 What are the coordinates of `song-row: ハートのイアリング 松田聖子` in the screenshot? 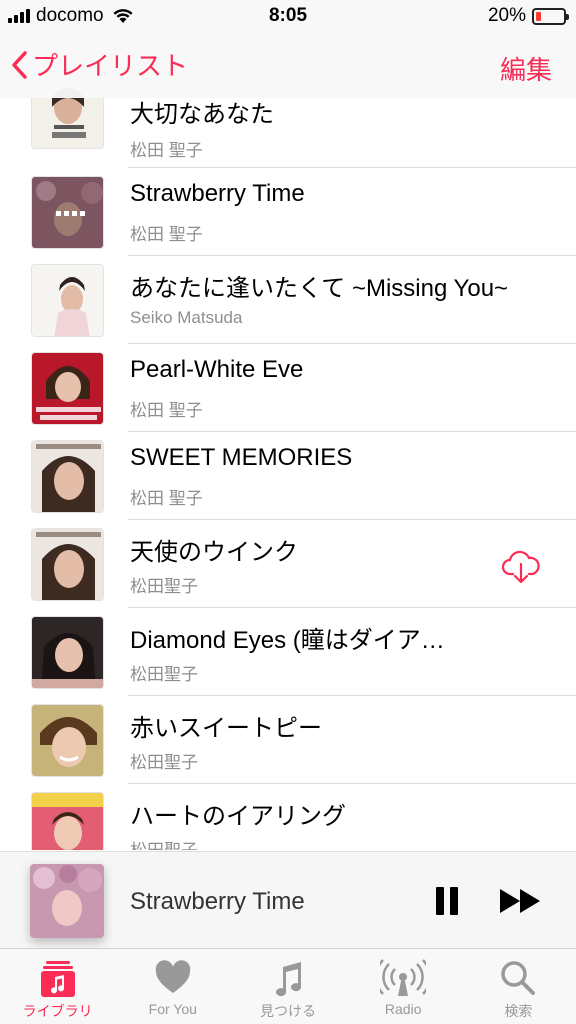 It's located at (288, 817).